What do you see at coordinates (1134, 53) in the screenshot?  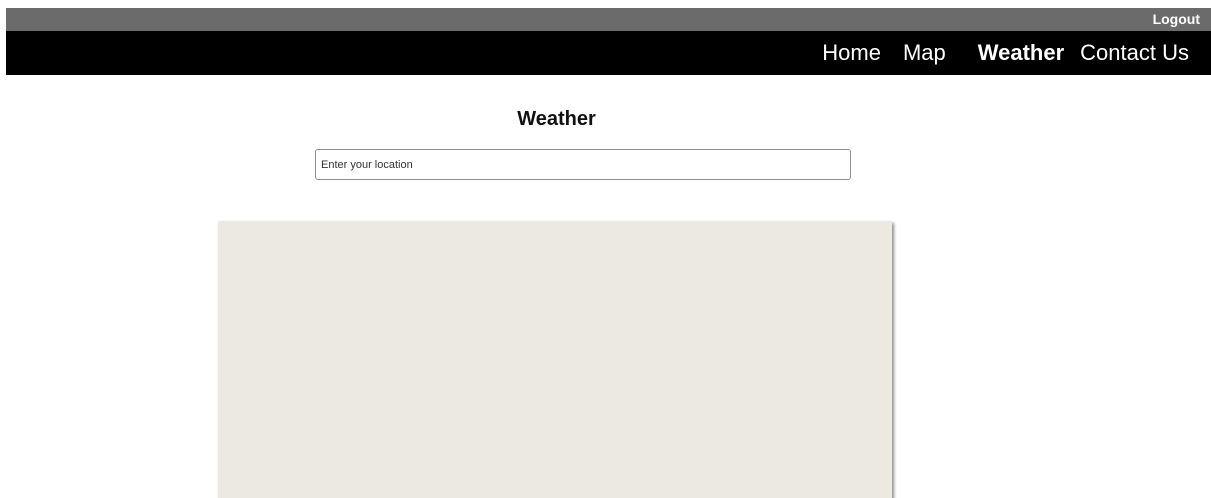 I see `nav-contact-link: Contact Us` at bounding box center [1134, 53].